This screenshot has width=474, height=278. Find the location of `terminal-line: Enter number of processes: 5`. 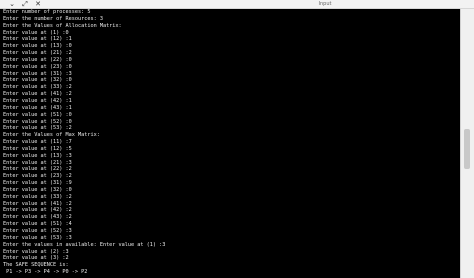

terminal-line: Enter number of processes: 5 is located at coordinates (47, 12).